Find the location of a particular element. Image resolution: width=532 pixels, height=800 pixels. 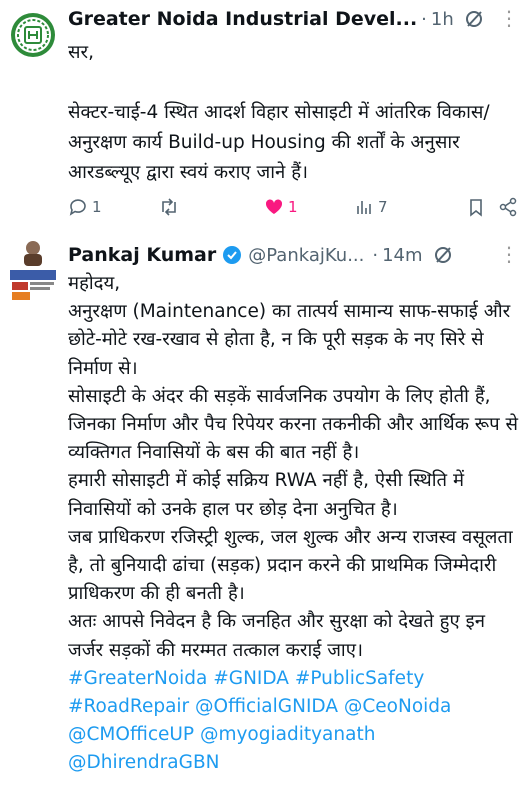

mention-line: @CMOfficeUP @myogiadityanath is located at coordinates (295, 735).